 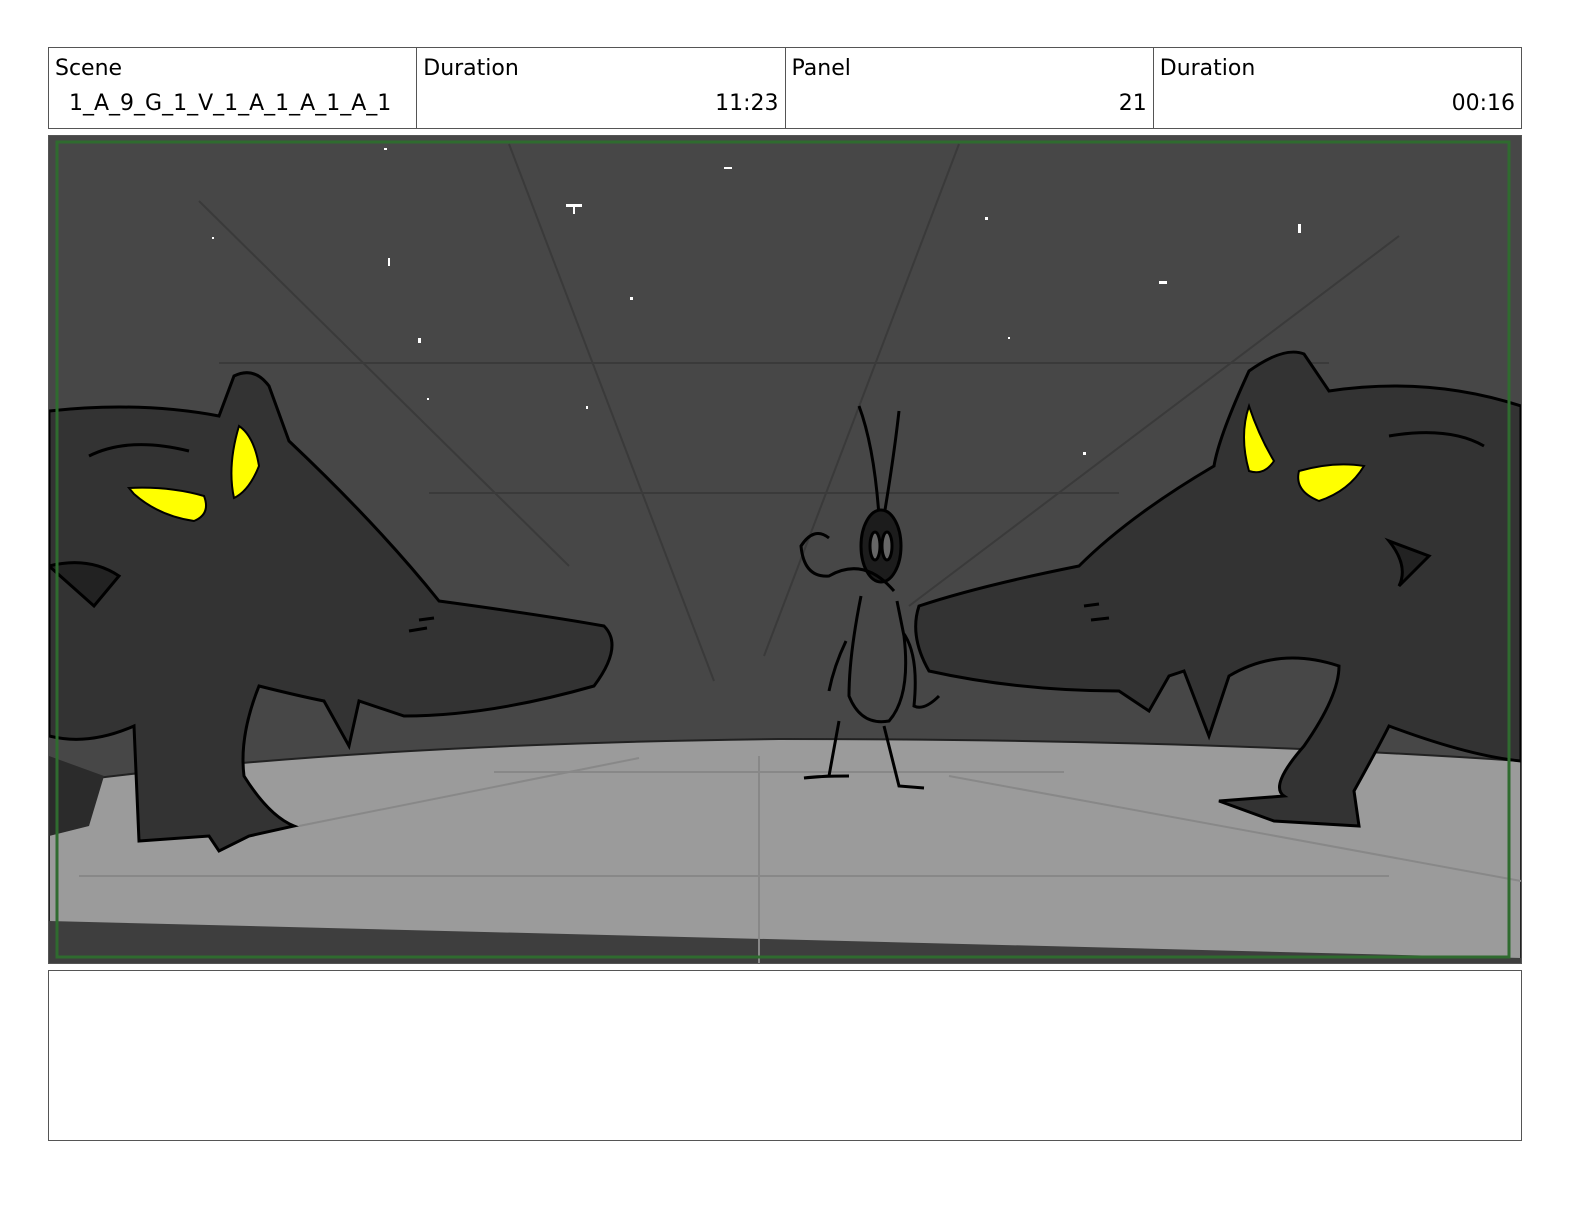 What do you see at coordinates (1483, 103) in the screenshot?
I see `panel-duration-value: 00:16` at bounding box center [1483, 103].